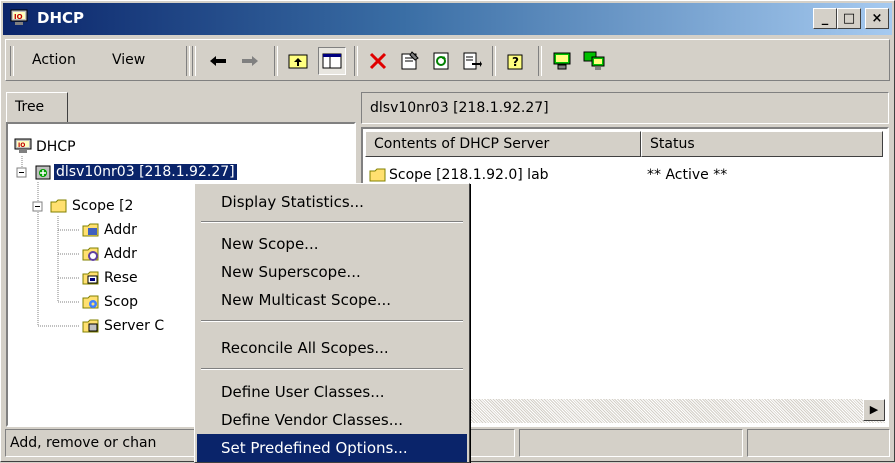 The height and width of the screenshot is (463, 895). What do you see at coordinates (250, 61) in the screenshot?
I see `forward-arrow-icon` at bounding box center [250, 61].